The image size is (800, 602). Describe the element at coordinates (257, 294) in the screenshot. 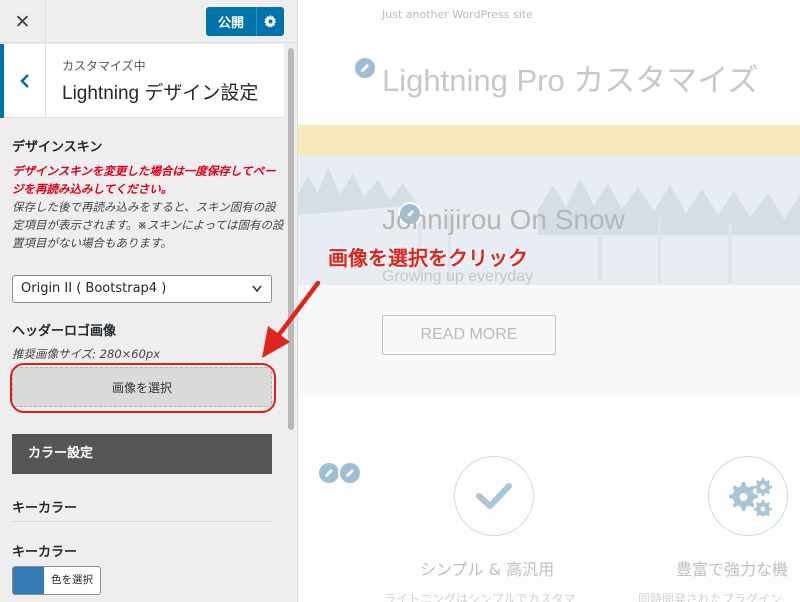

I see `chevron-down-icon` at that location.